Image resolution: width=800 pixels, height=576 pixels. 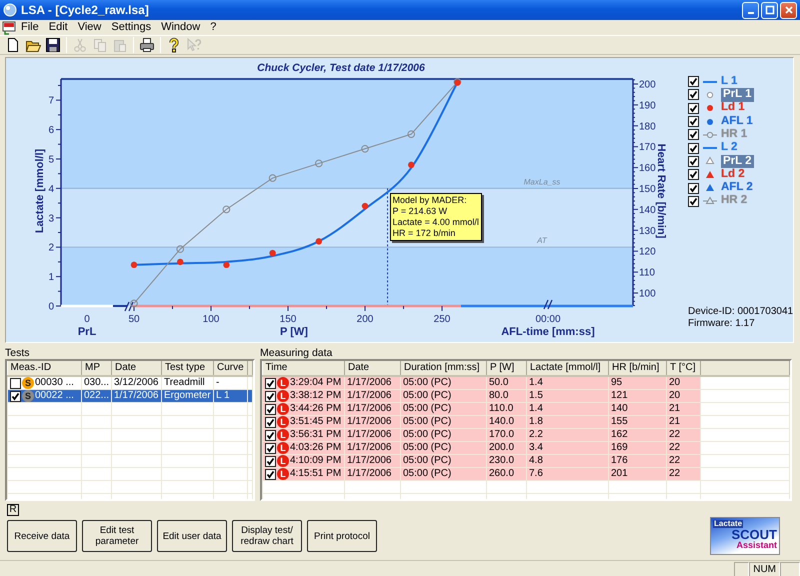 I want to click on column-header: MP, so click(x=97, y=368).